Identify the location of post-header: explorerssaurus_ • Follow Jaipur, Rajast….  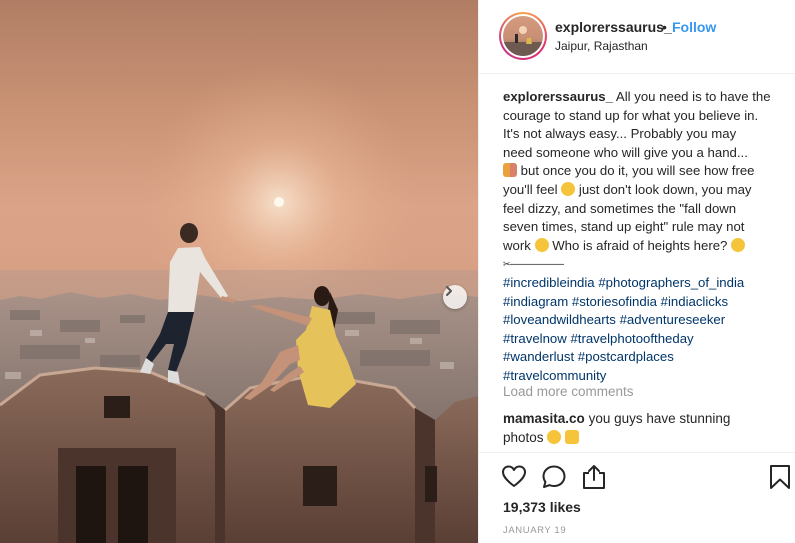
(637, 37).